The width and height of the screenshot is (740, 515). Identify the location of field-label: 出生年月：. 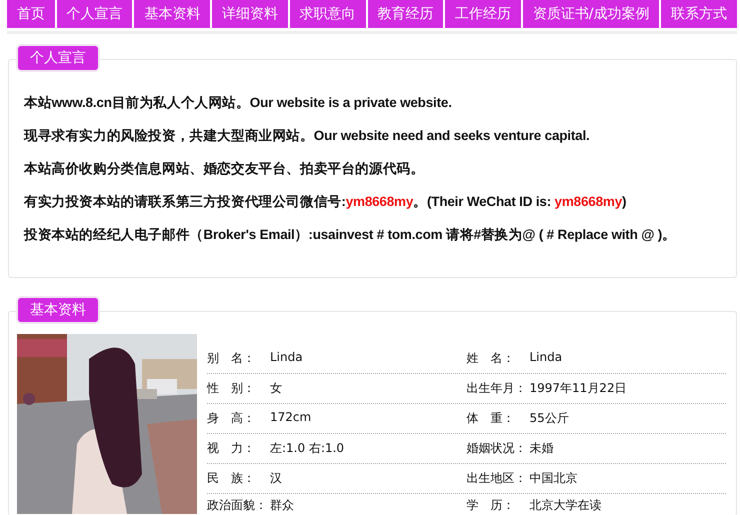
(497, 388).